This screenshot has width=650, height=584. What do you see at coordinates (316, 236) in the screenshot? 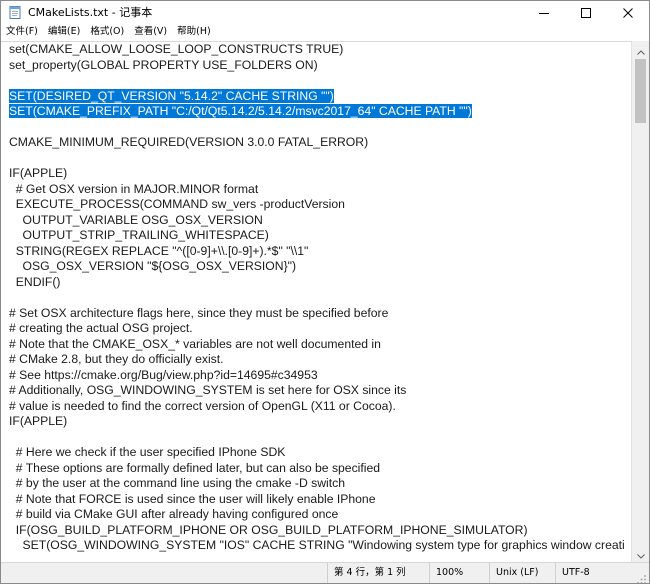
I see `editor-line: OUTPUT_STRIP_TRAILING_WHITESPACE)` at bounding box center [316, 236].